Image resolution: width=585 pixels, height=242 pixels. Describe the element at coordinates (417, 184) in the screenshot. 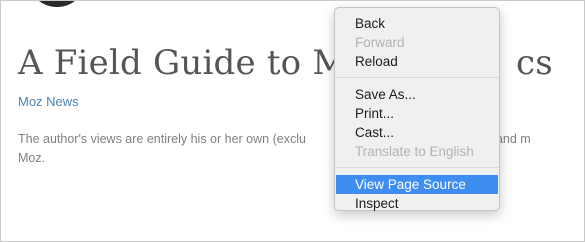

I see `menu-item-view-page-source: View Page Source` at that location.